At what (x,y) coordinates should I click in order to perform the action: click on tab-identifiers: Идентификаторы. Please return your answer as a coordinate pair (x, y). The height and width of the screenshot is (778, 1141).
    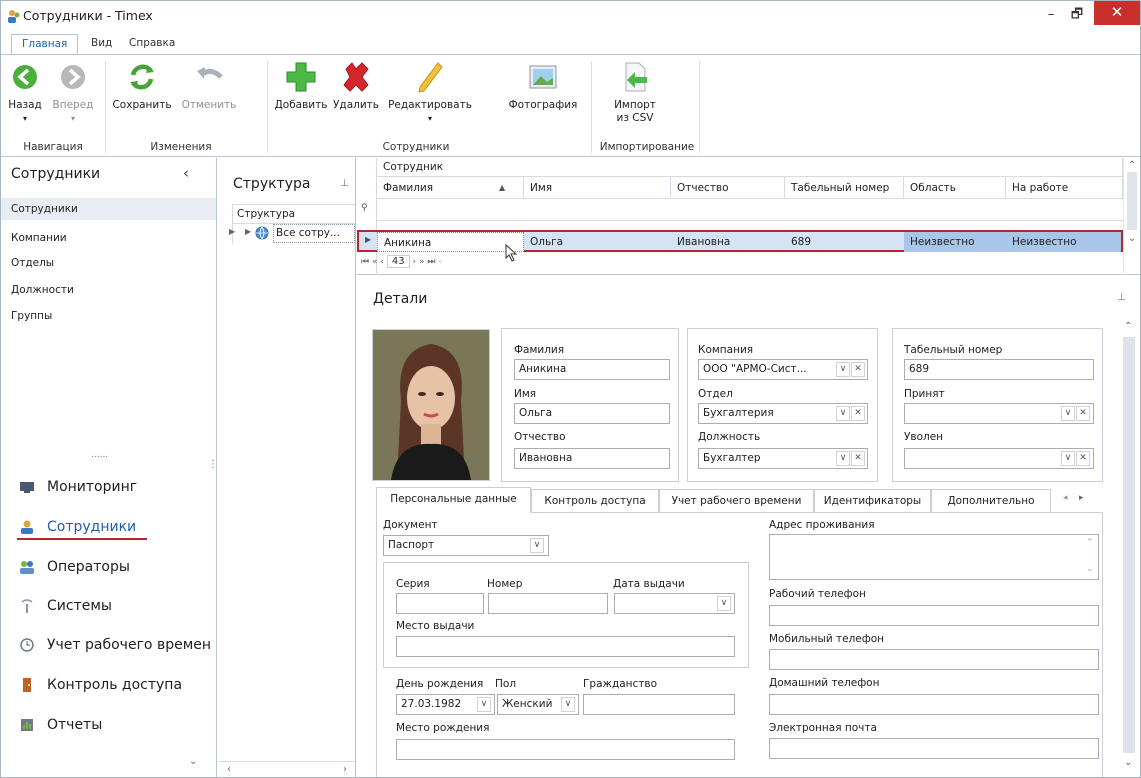
    Looking at the image, I should click on (872, 501).